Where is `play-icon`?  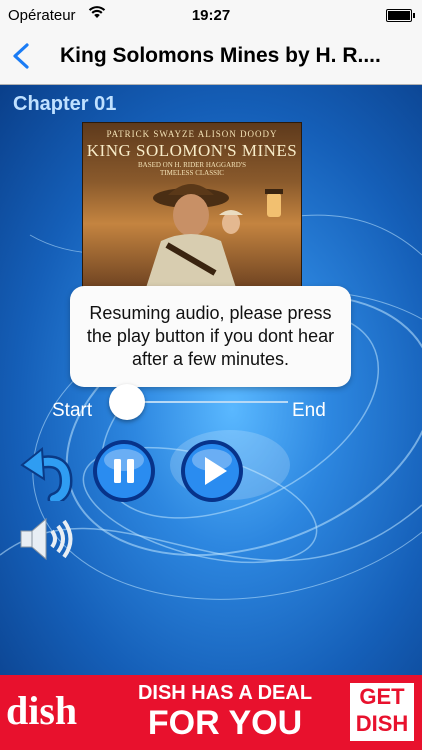 play-icon is located at coordinates (212, 471).